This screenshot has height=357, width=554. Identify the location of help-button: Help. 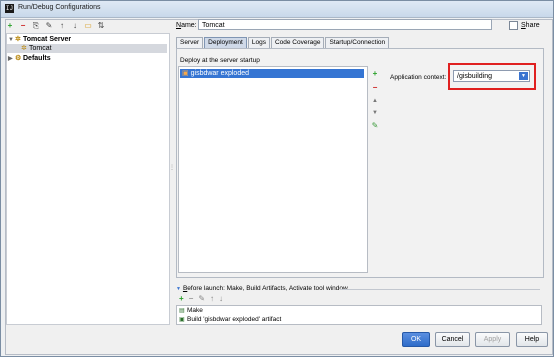
(532, 339).